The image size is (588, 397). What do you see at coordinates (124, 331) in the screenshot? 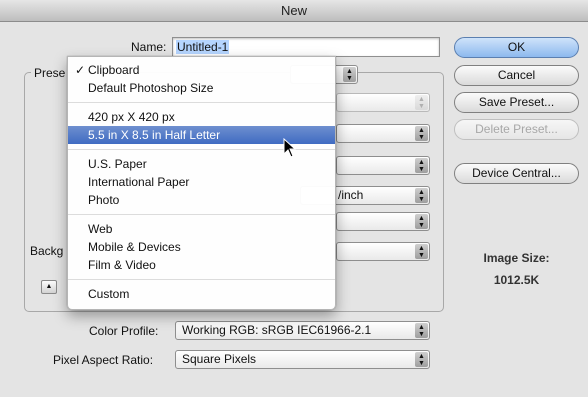
I see `color-profile-label: Color Profile:` at bounding box center [124, 331].